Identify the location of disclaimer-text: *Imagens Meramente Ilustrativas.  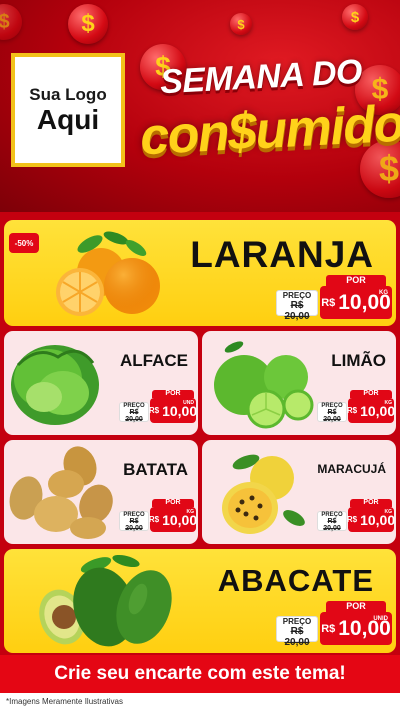
(200, 702).